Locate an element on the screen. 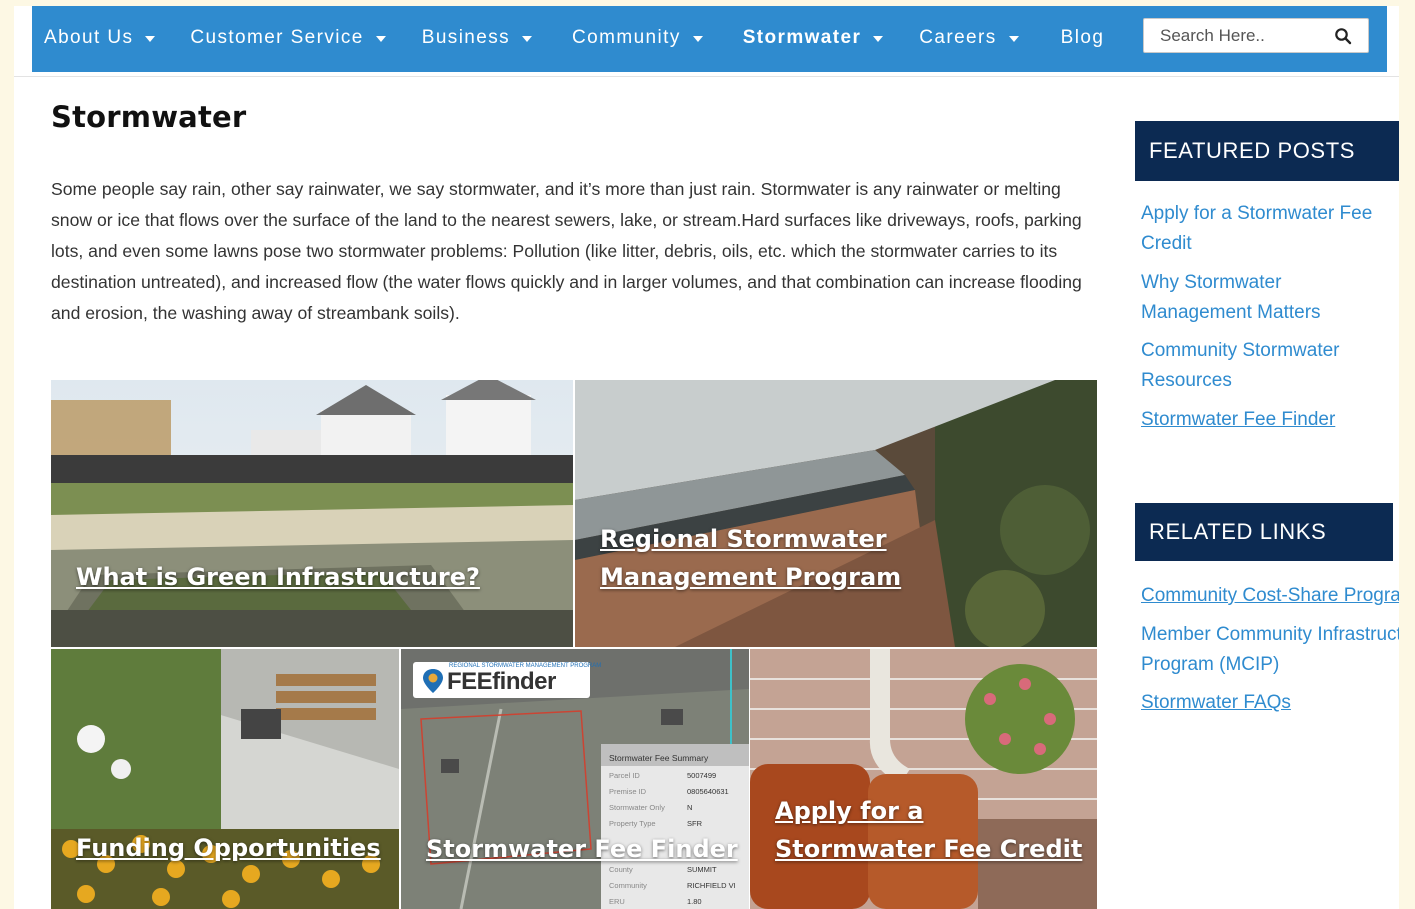  garden-bench-photo is located at coordinates (225, 779).